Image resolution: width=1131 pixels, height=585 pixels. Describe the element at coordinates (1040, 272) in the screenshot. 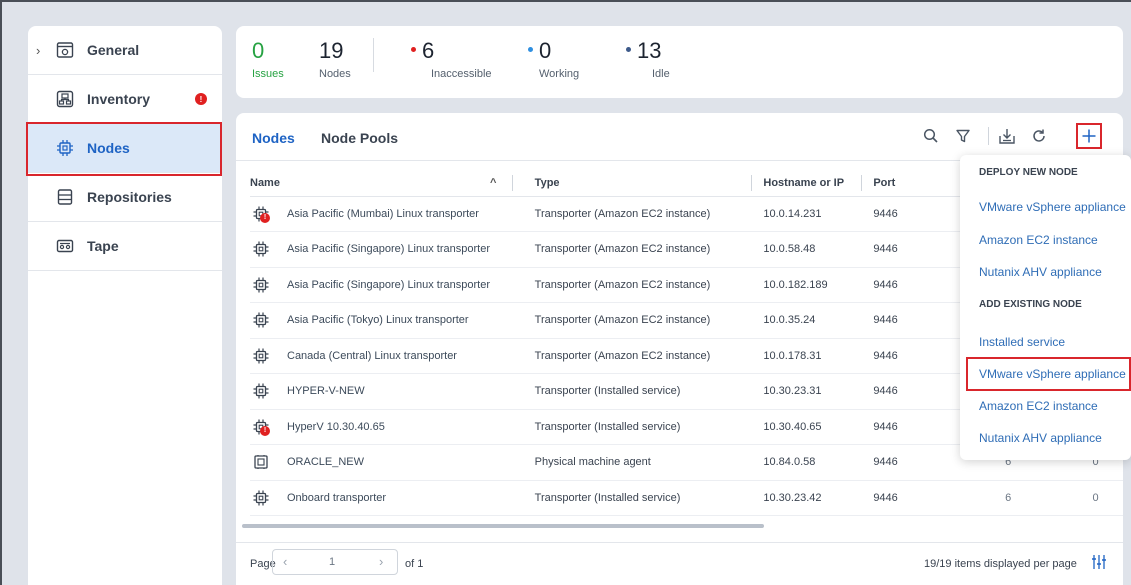

I see `menu-item-deploy-nutanix: Nutanix AHV appliance` at that location.